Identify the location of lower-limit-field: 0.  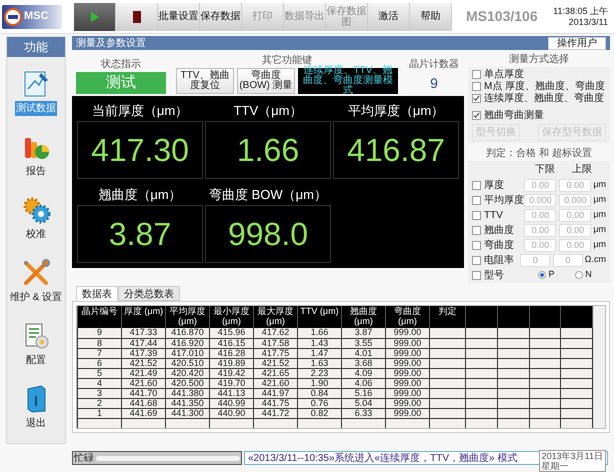
(535, 260).